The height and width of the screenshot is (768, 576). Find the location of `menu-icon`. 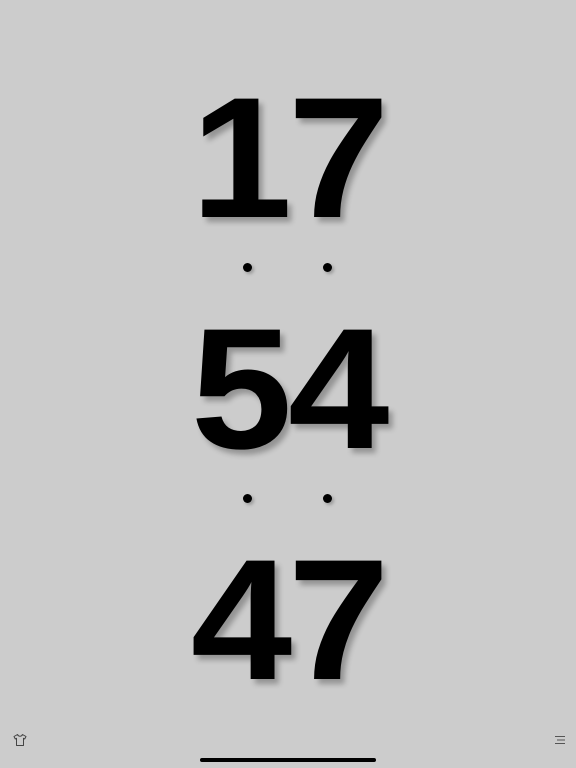

menu-icon is located at coordinates (560, 740).